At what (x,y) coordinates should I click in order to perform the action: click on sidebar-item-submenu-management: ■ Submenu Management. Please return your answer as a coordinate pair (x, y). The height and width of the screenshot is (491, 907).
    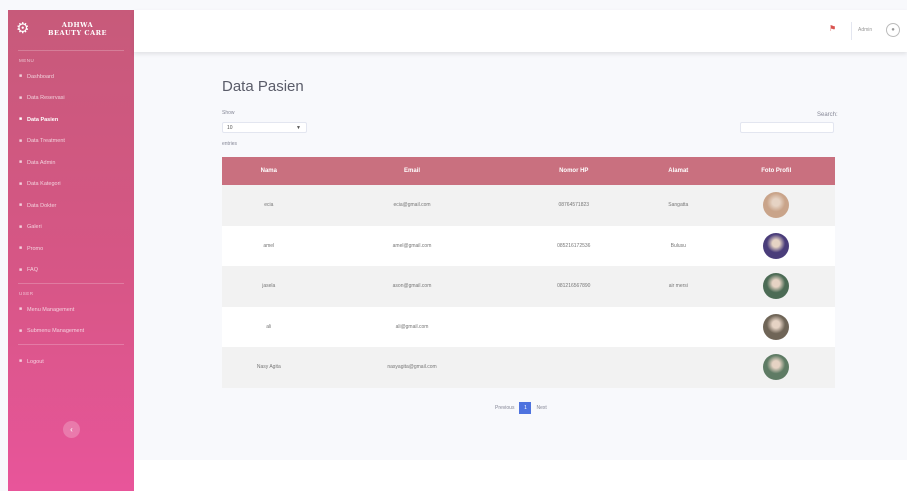
    Looking at the image, I should click on (71, 332).